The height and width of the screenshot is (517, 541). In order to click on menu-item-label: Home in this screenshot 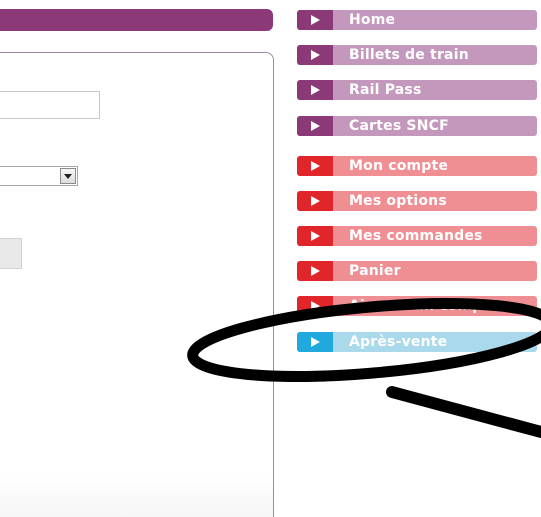, I will do `click(372, 20)`.